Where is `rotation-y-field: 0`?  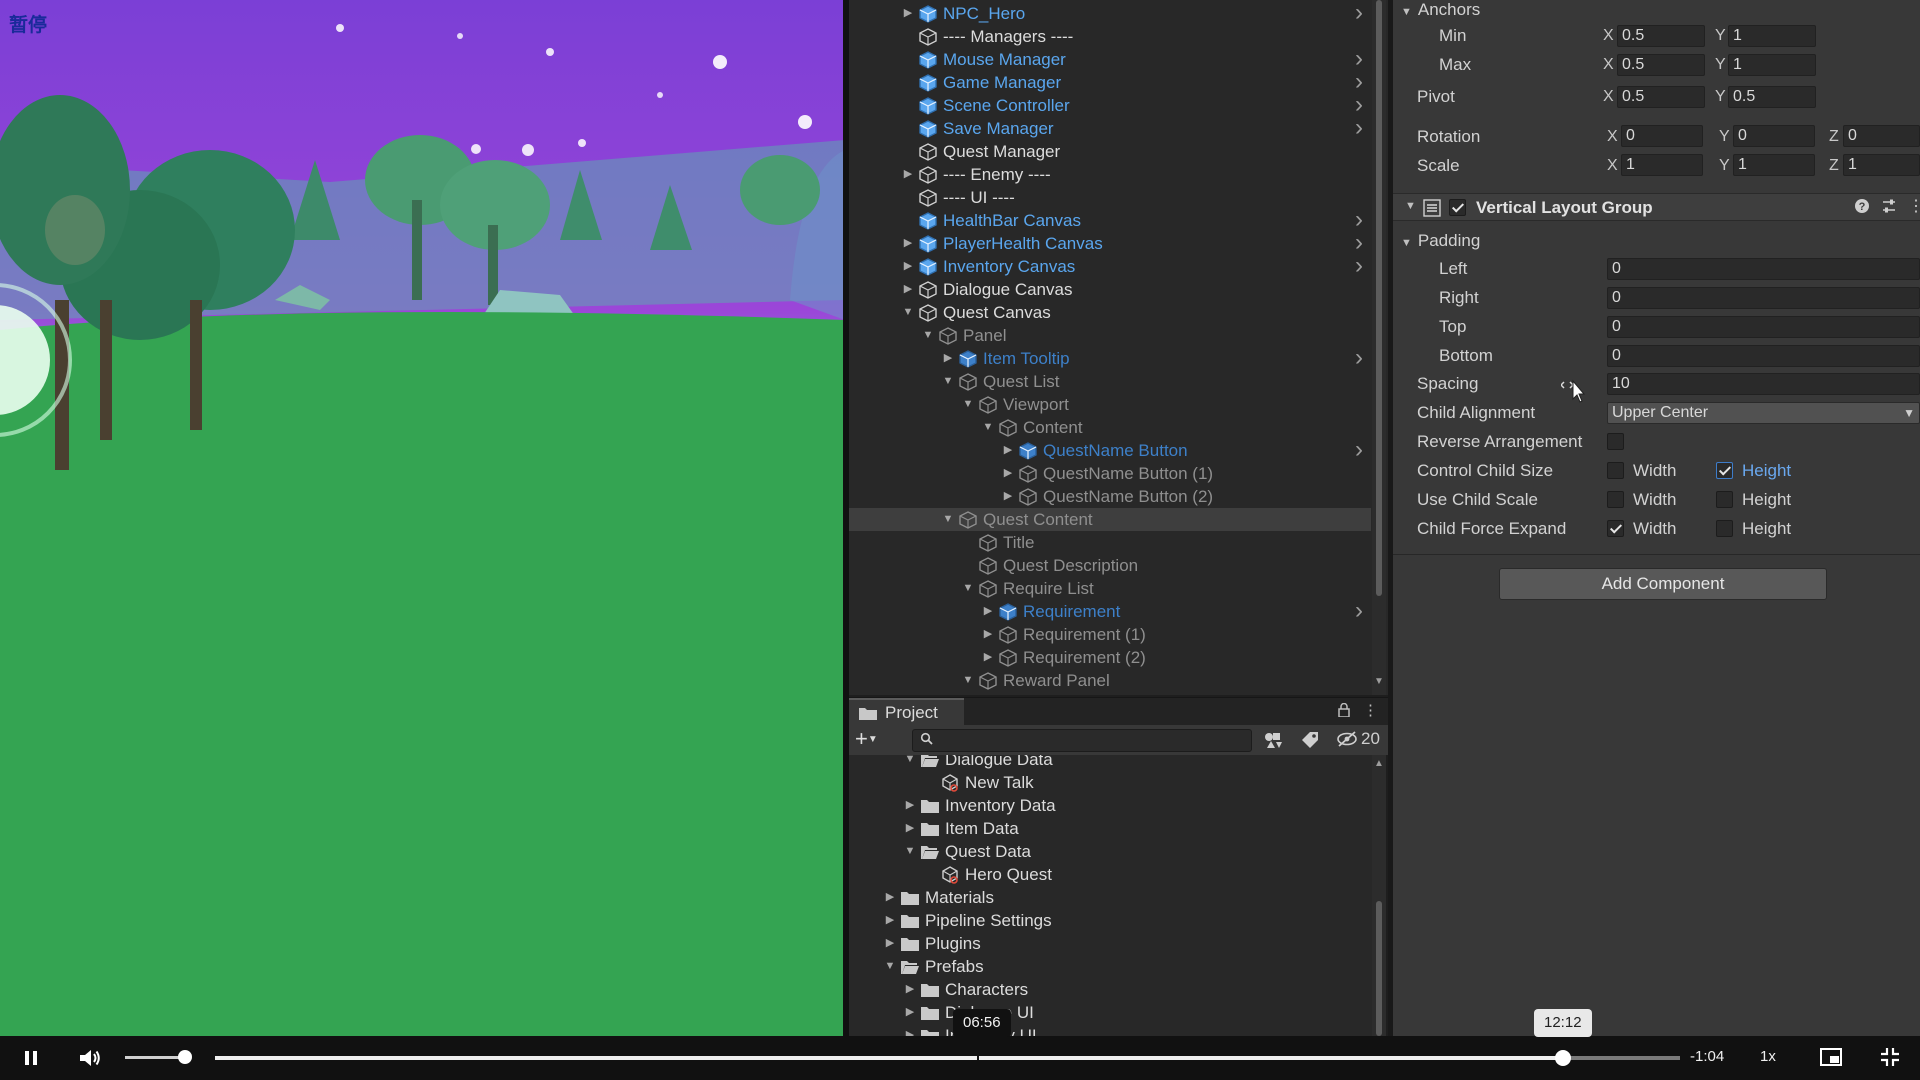
rotation-y-field: 0 is located at coordinates (1774, 136).